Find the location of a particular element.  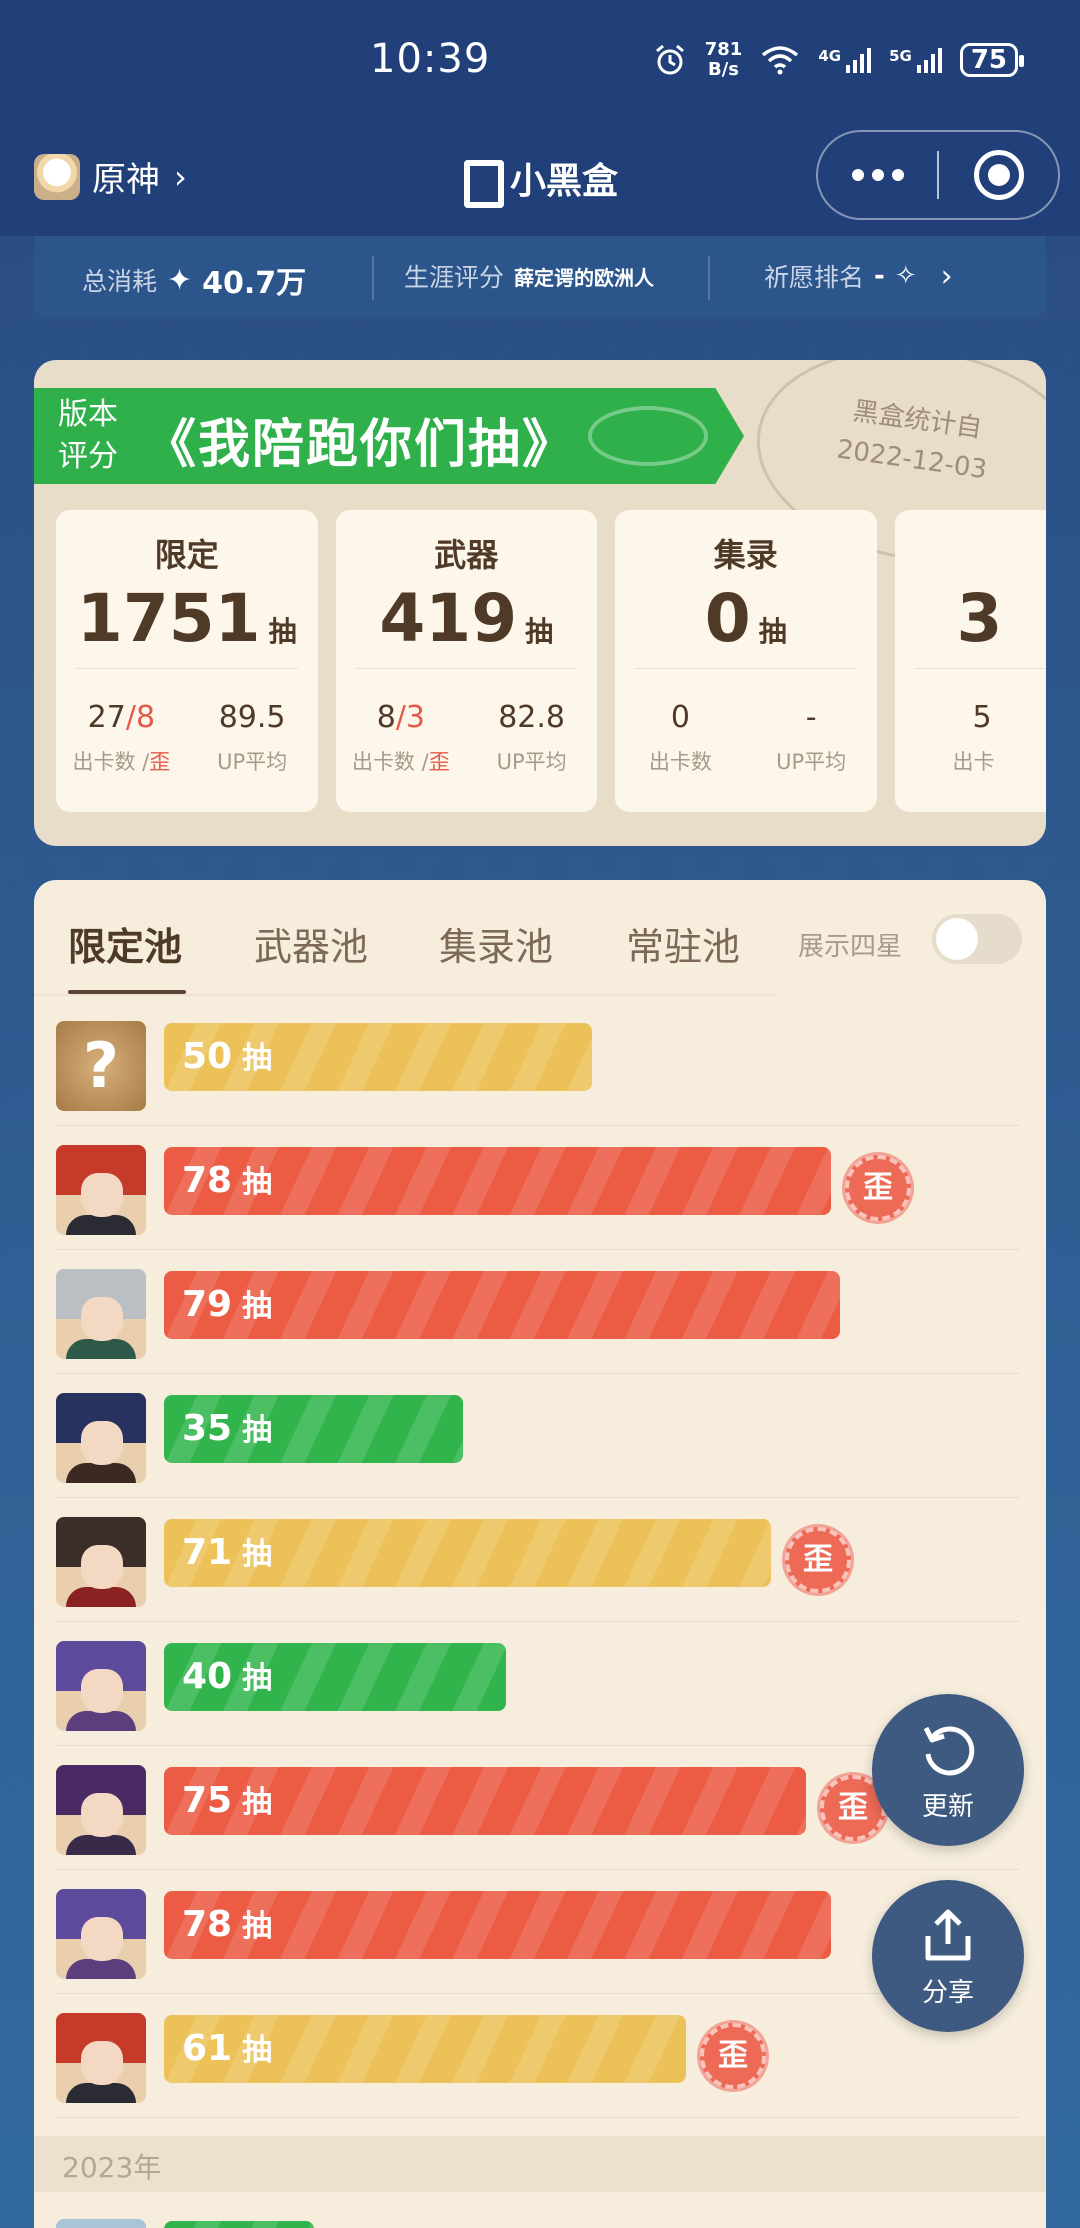

sparkle-icon: ✧ is located at coordinates (905, 276).